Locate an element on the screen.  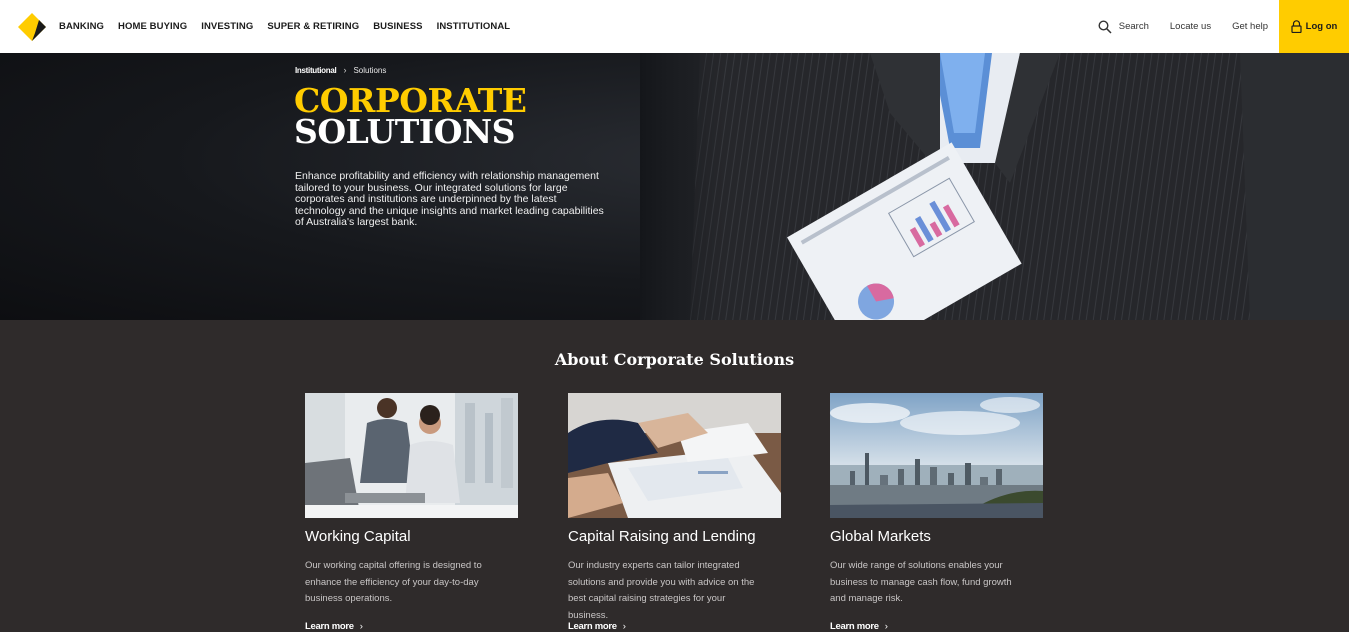
locate-us-link: Locate us is located at coordinates (1190, 26).